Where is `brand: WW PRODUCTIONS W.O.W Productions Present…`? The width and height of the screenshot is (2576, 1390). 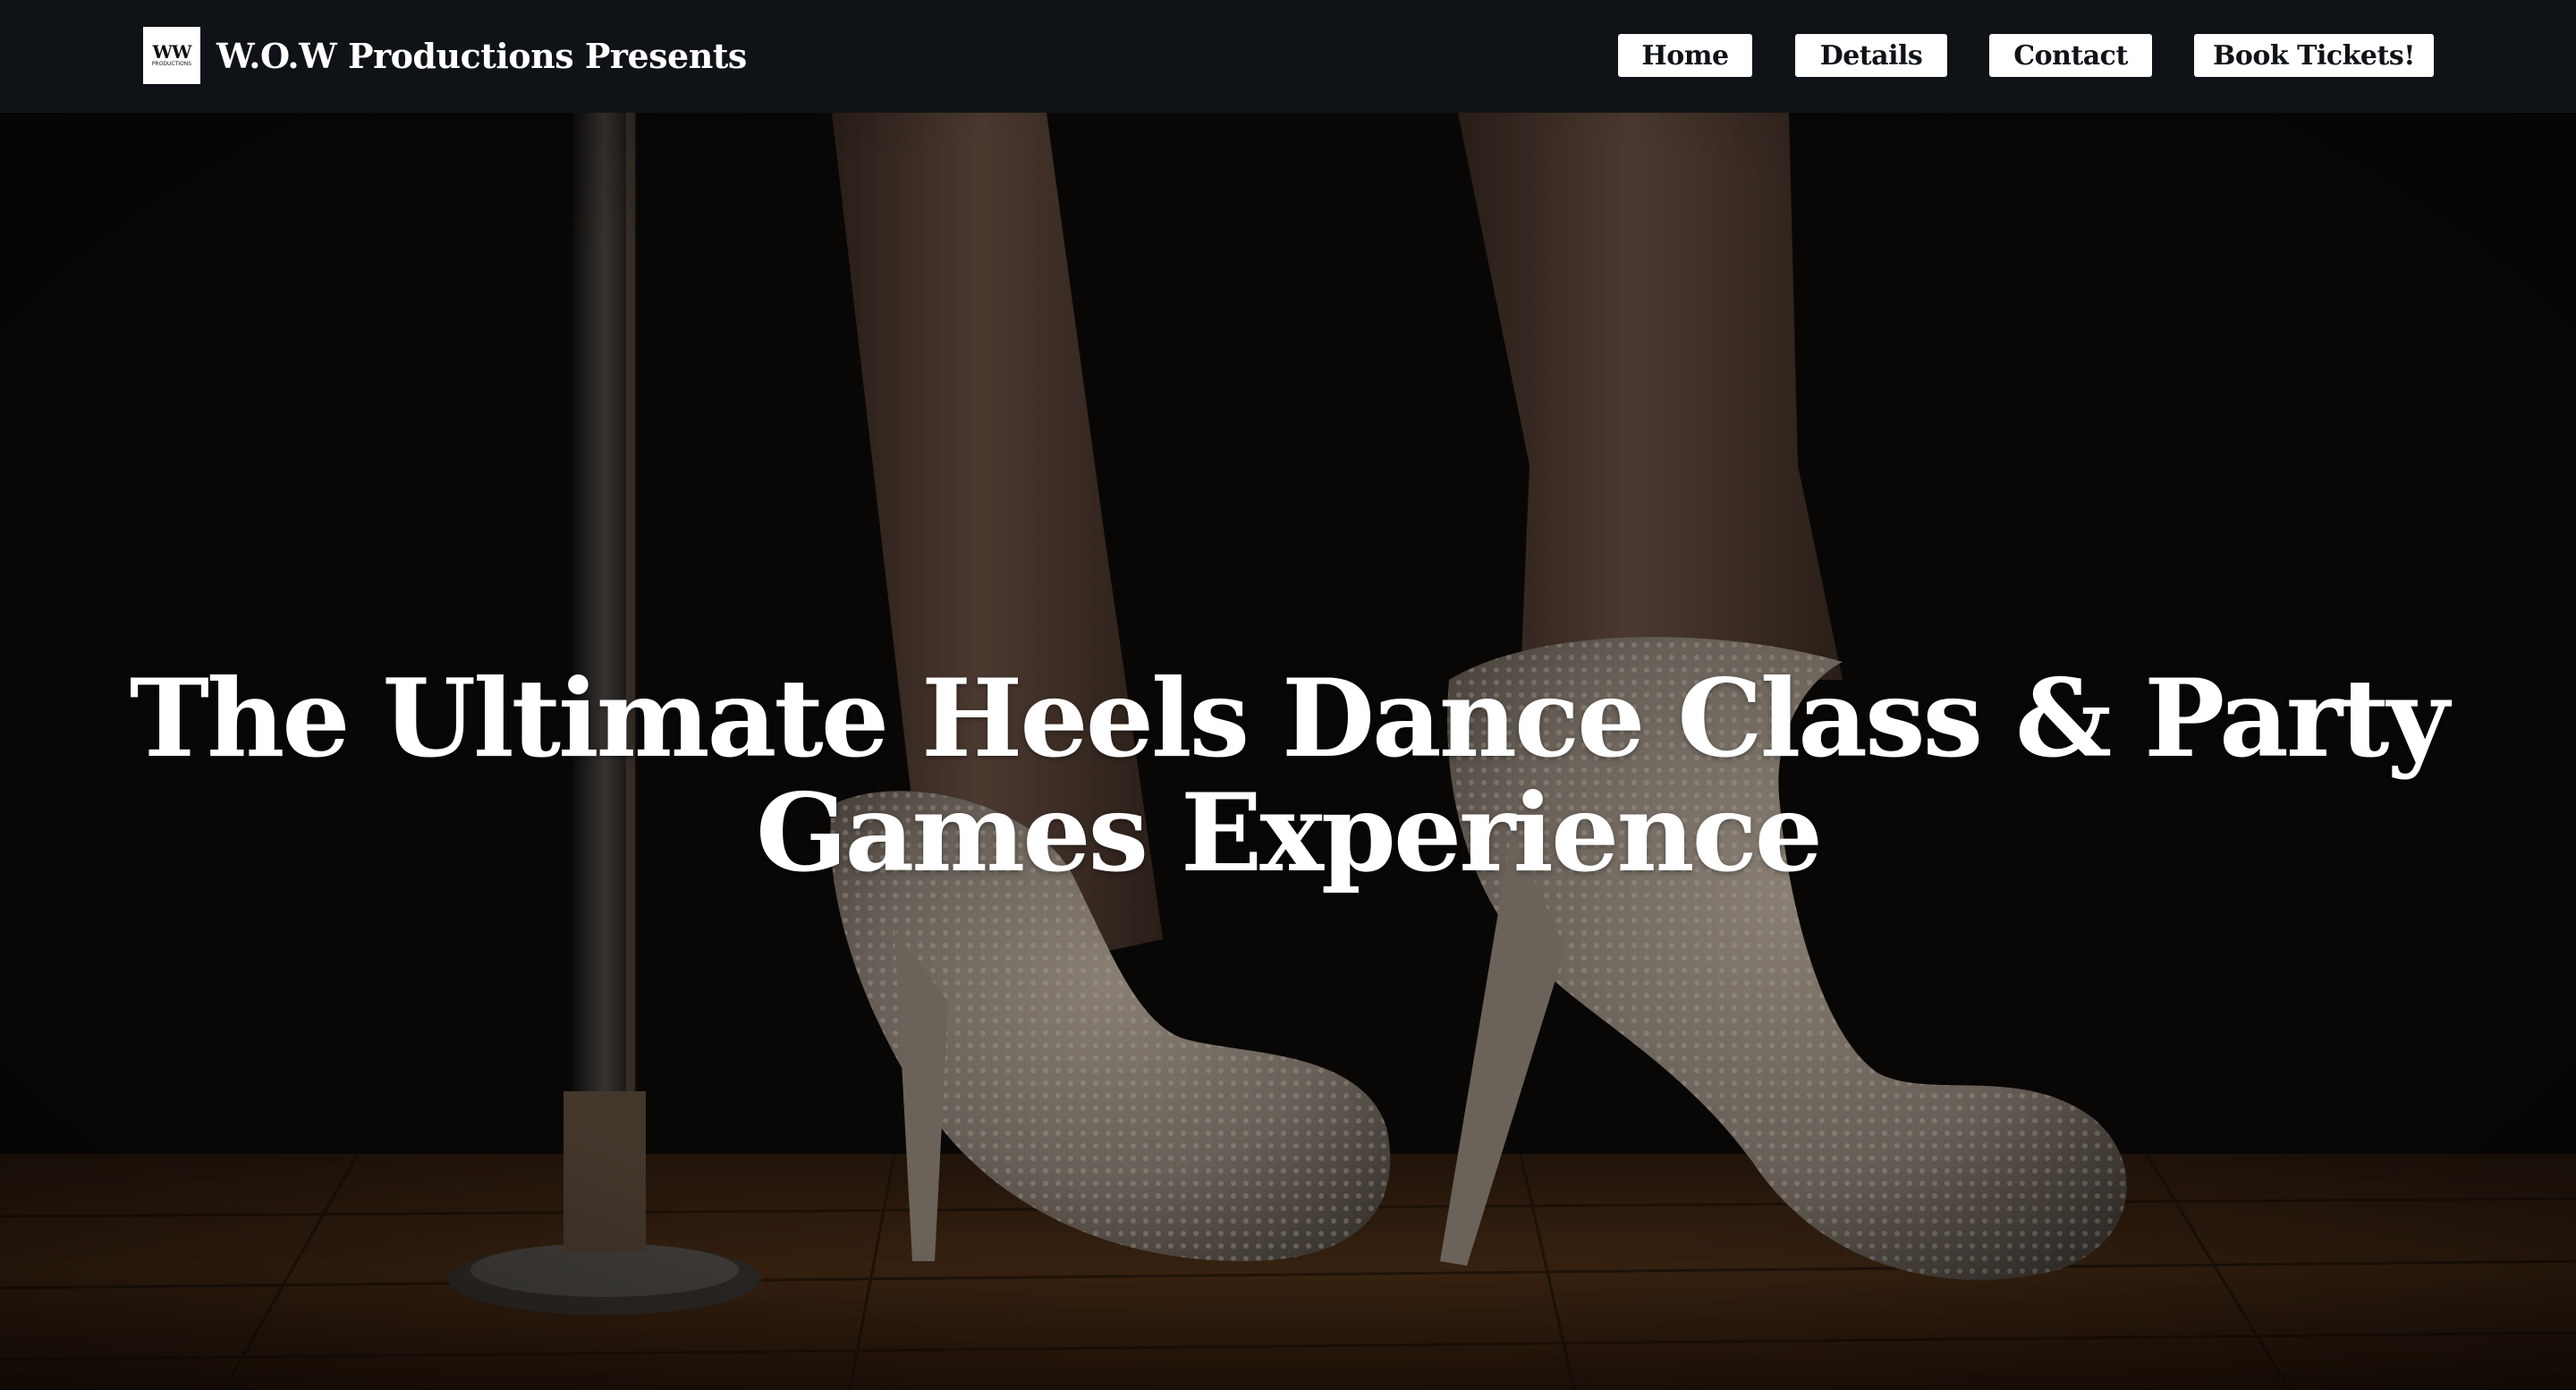
brand: WW PRODUCTIONS W.O.W Productions Present… is located at coordinates (445, 55).